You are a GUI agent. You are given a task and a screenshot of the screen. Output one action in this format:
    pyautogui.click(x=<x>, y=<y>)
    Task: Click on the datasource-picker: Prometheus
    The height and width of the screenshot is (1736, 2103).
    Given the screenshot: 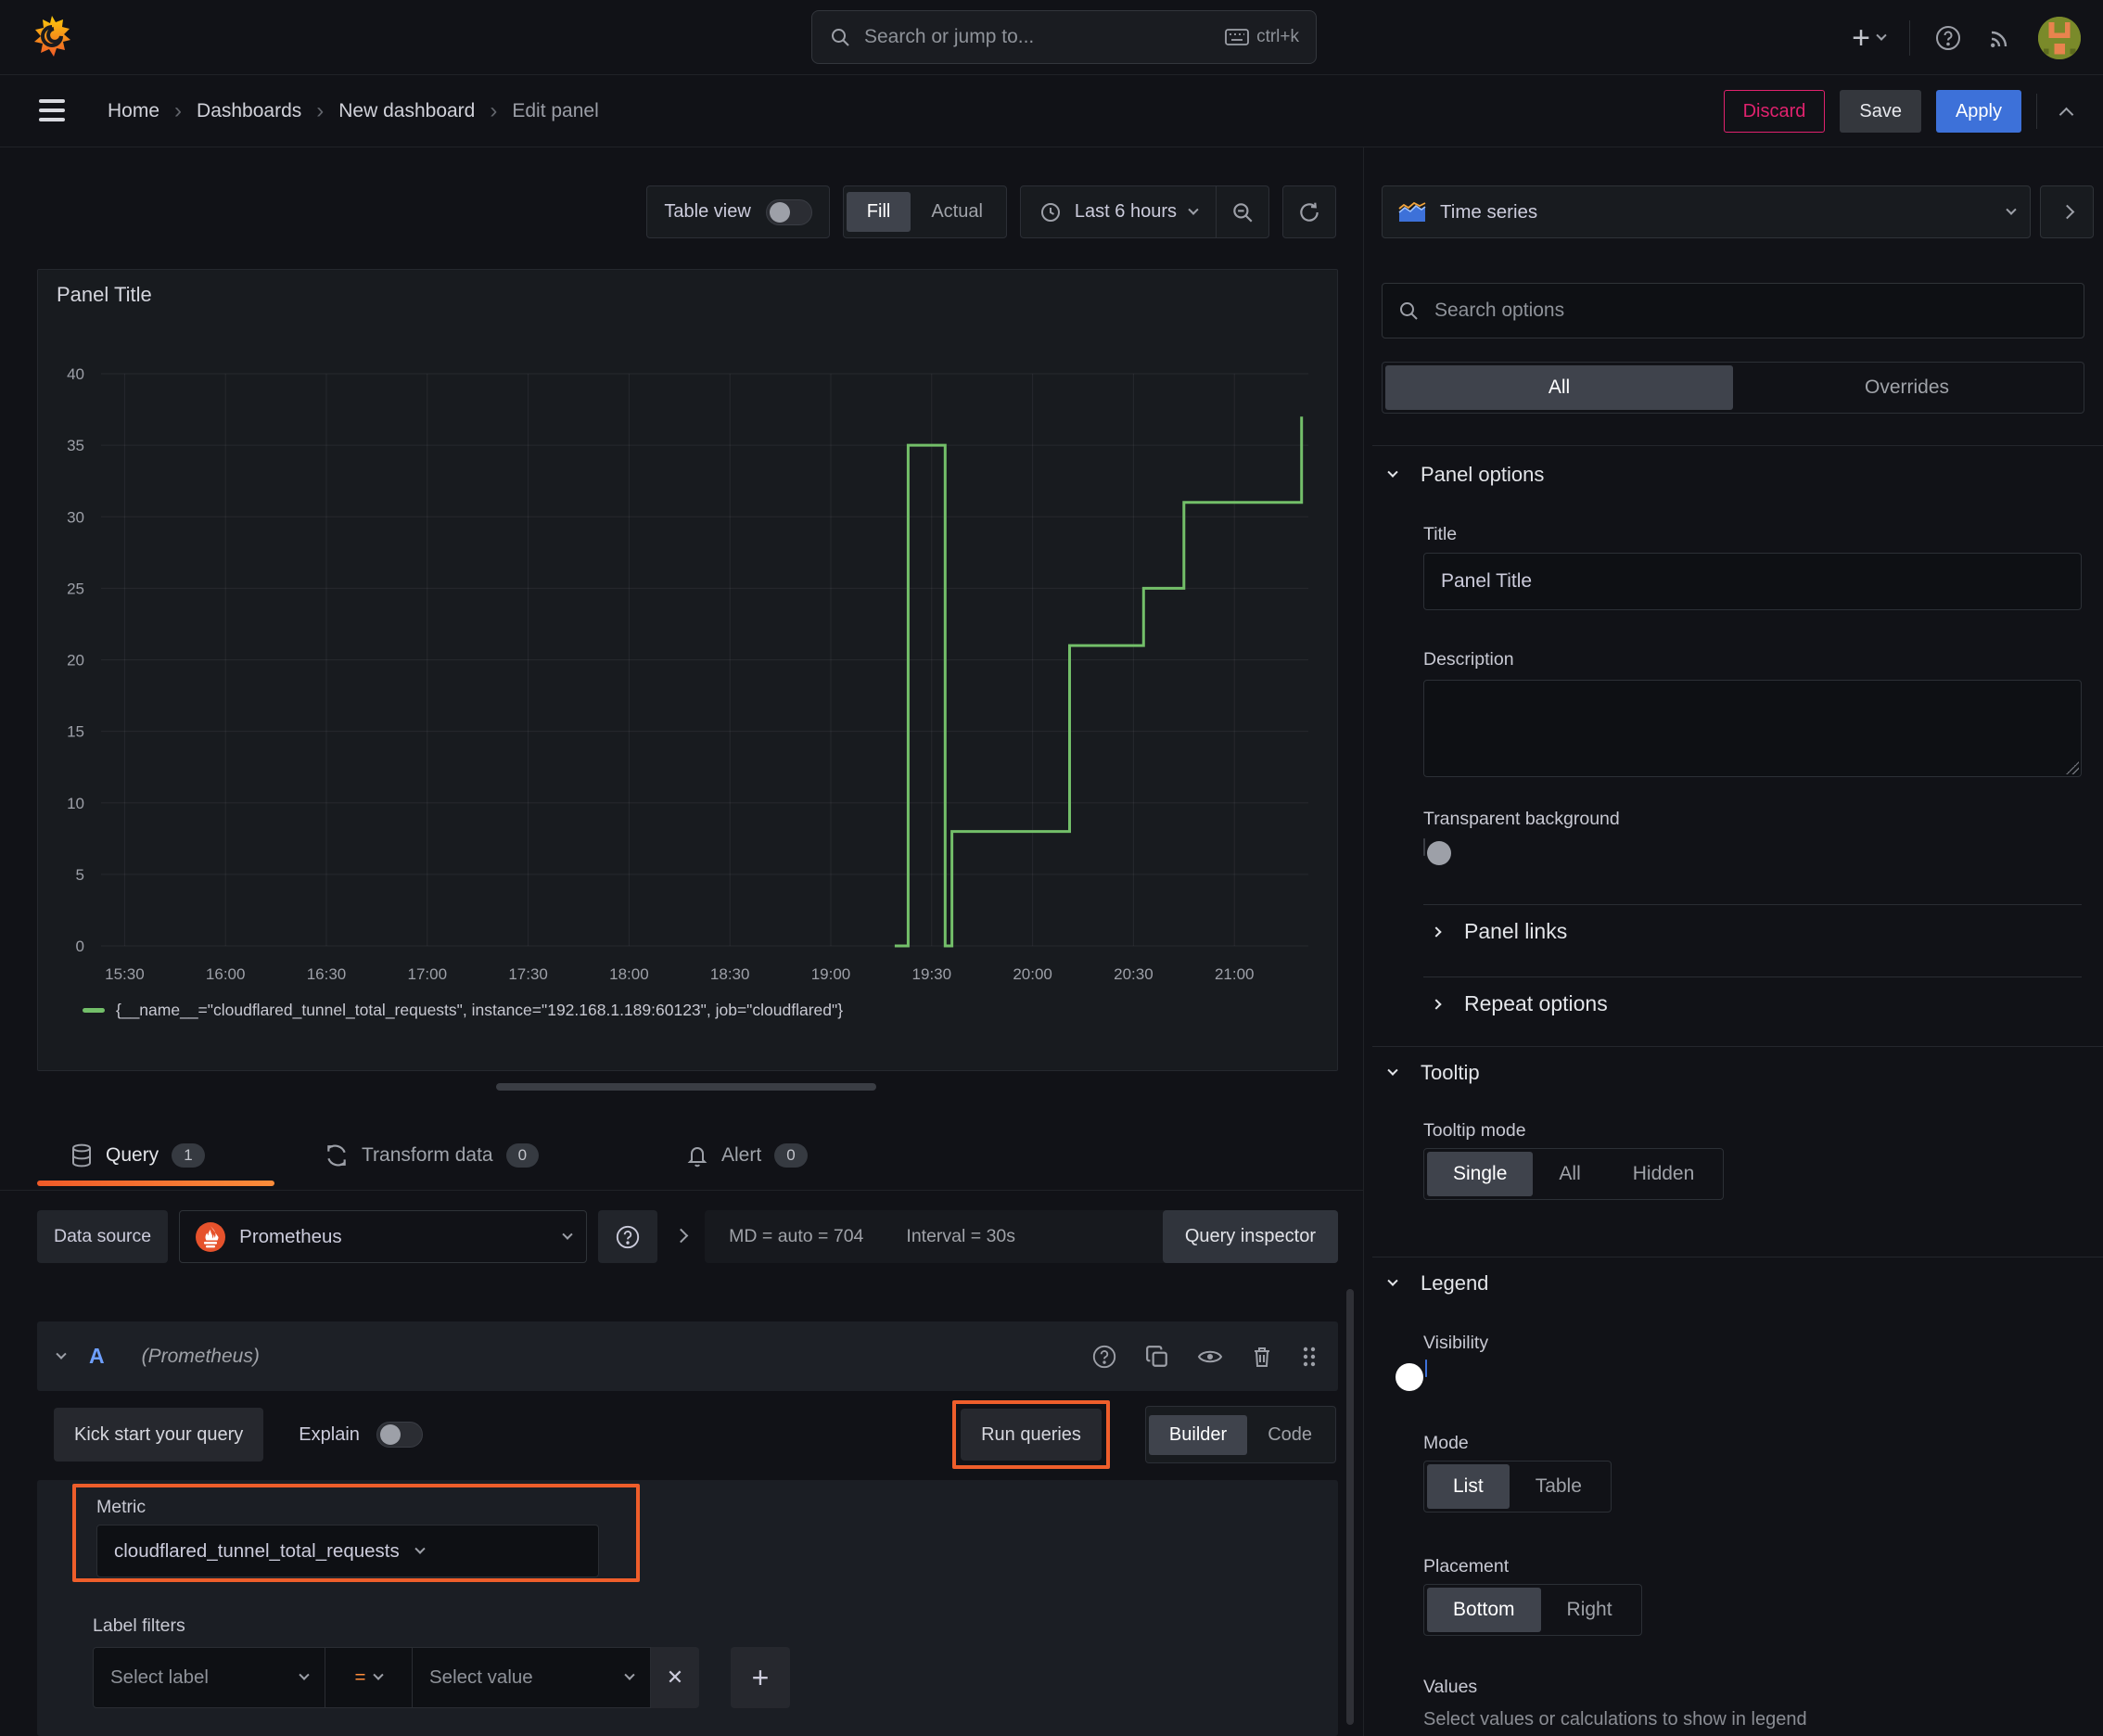 What is the action you would take?
    pyautogui.click(x=383, y=1236)
    